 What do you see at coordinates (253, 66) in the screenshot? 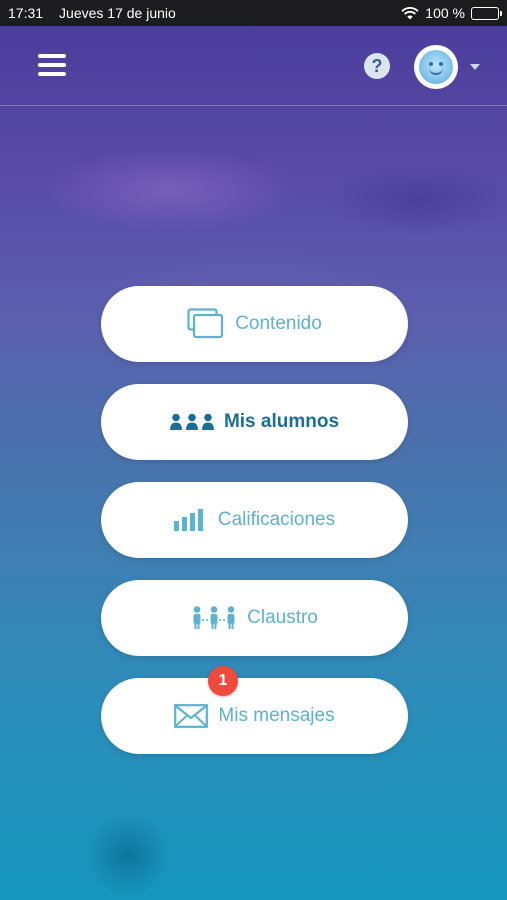
I see `top-bar: ?` at bounding box center [253, 66].